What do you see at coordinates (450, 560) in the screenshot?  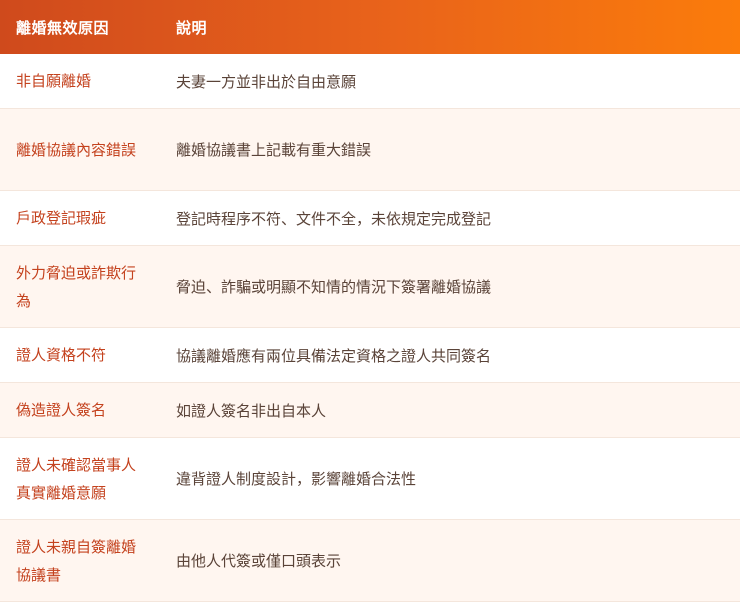 I see `description-cell: 由他人代簽或僅口頭表示` at bounding box center [450, 560].